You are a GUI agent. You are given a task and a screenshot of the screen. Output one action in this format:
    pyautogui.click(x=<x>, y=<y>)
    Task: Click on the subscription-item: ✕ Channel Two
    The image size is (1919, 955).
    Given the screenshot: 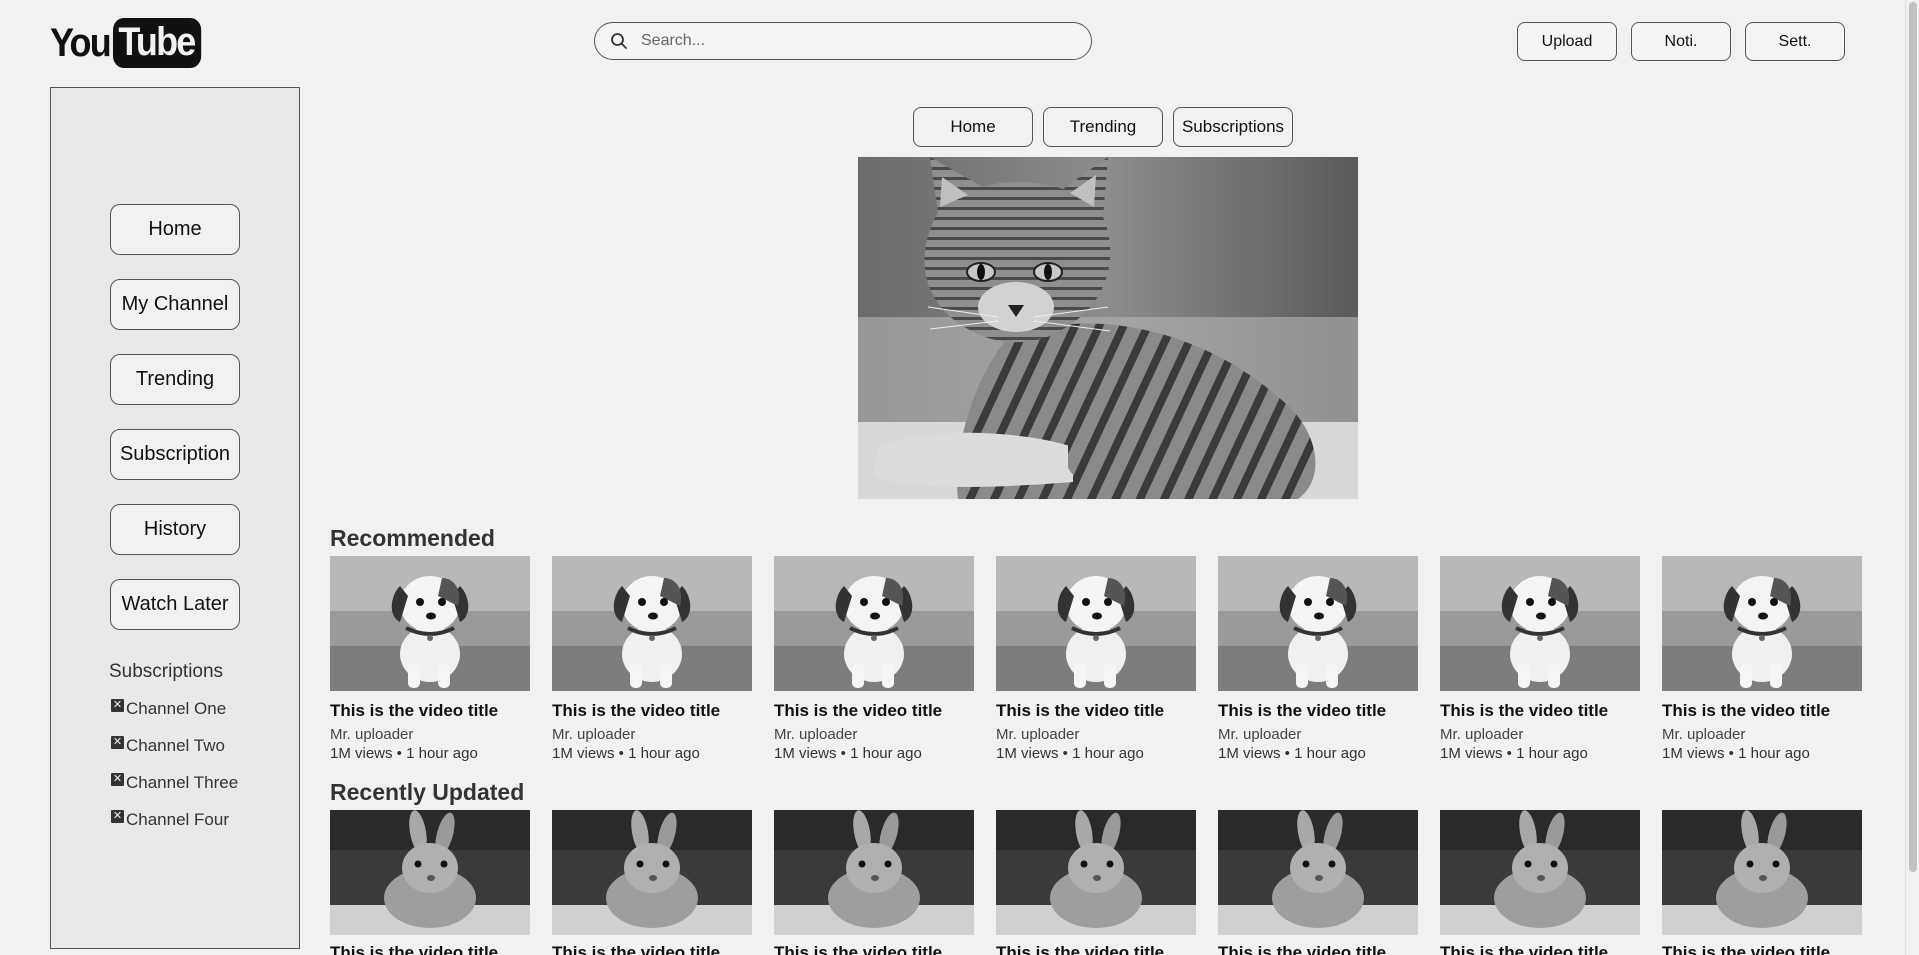 What is the action you would take?
    pyautogui.click(x=168, y=746)
    